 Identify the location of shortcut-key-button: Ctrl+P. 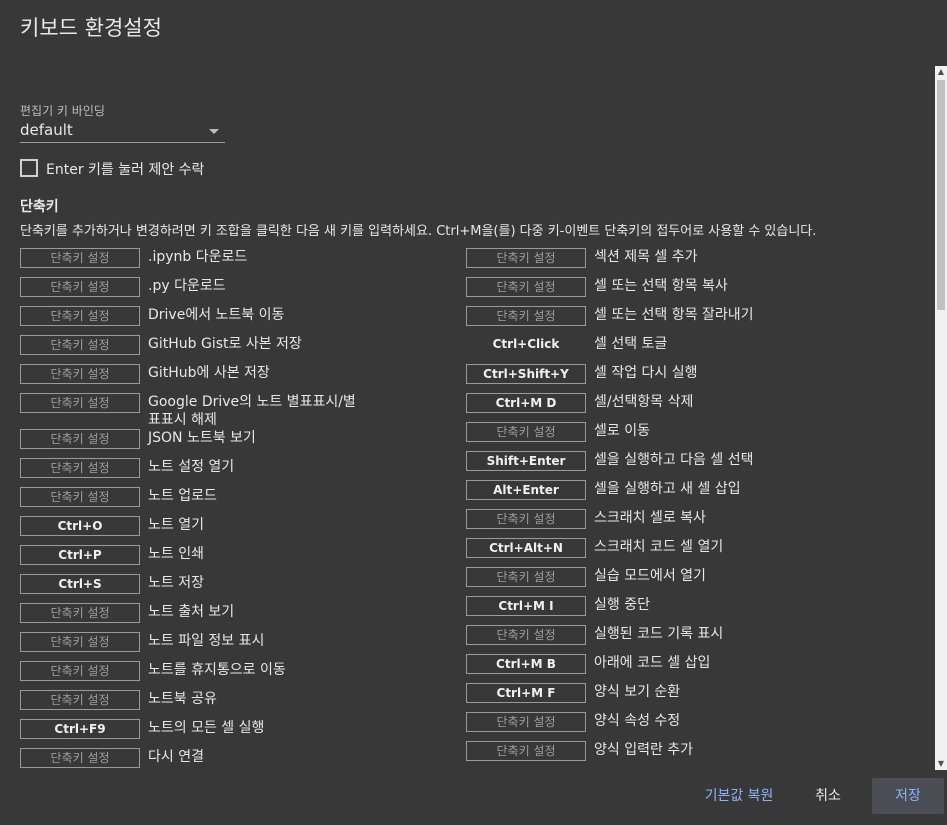
(80, 555).